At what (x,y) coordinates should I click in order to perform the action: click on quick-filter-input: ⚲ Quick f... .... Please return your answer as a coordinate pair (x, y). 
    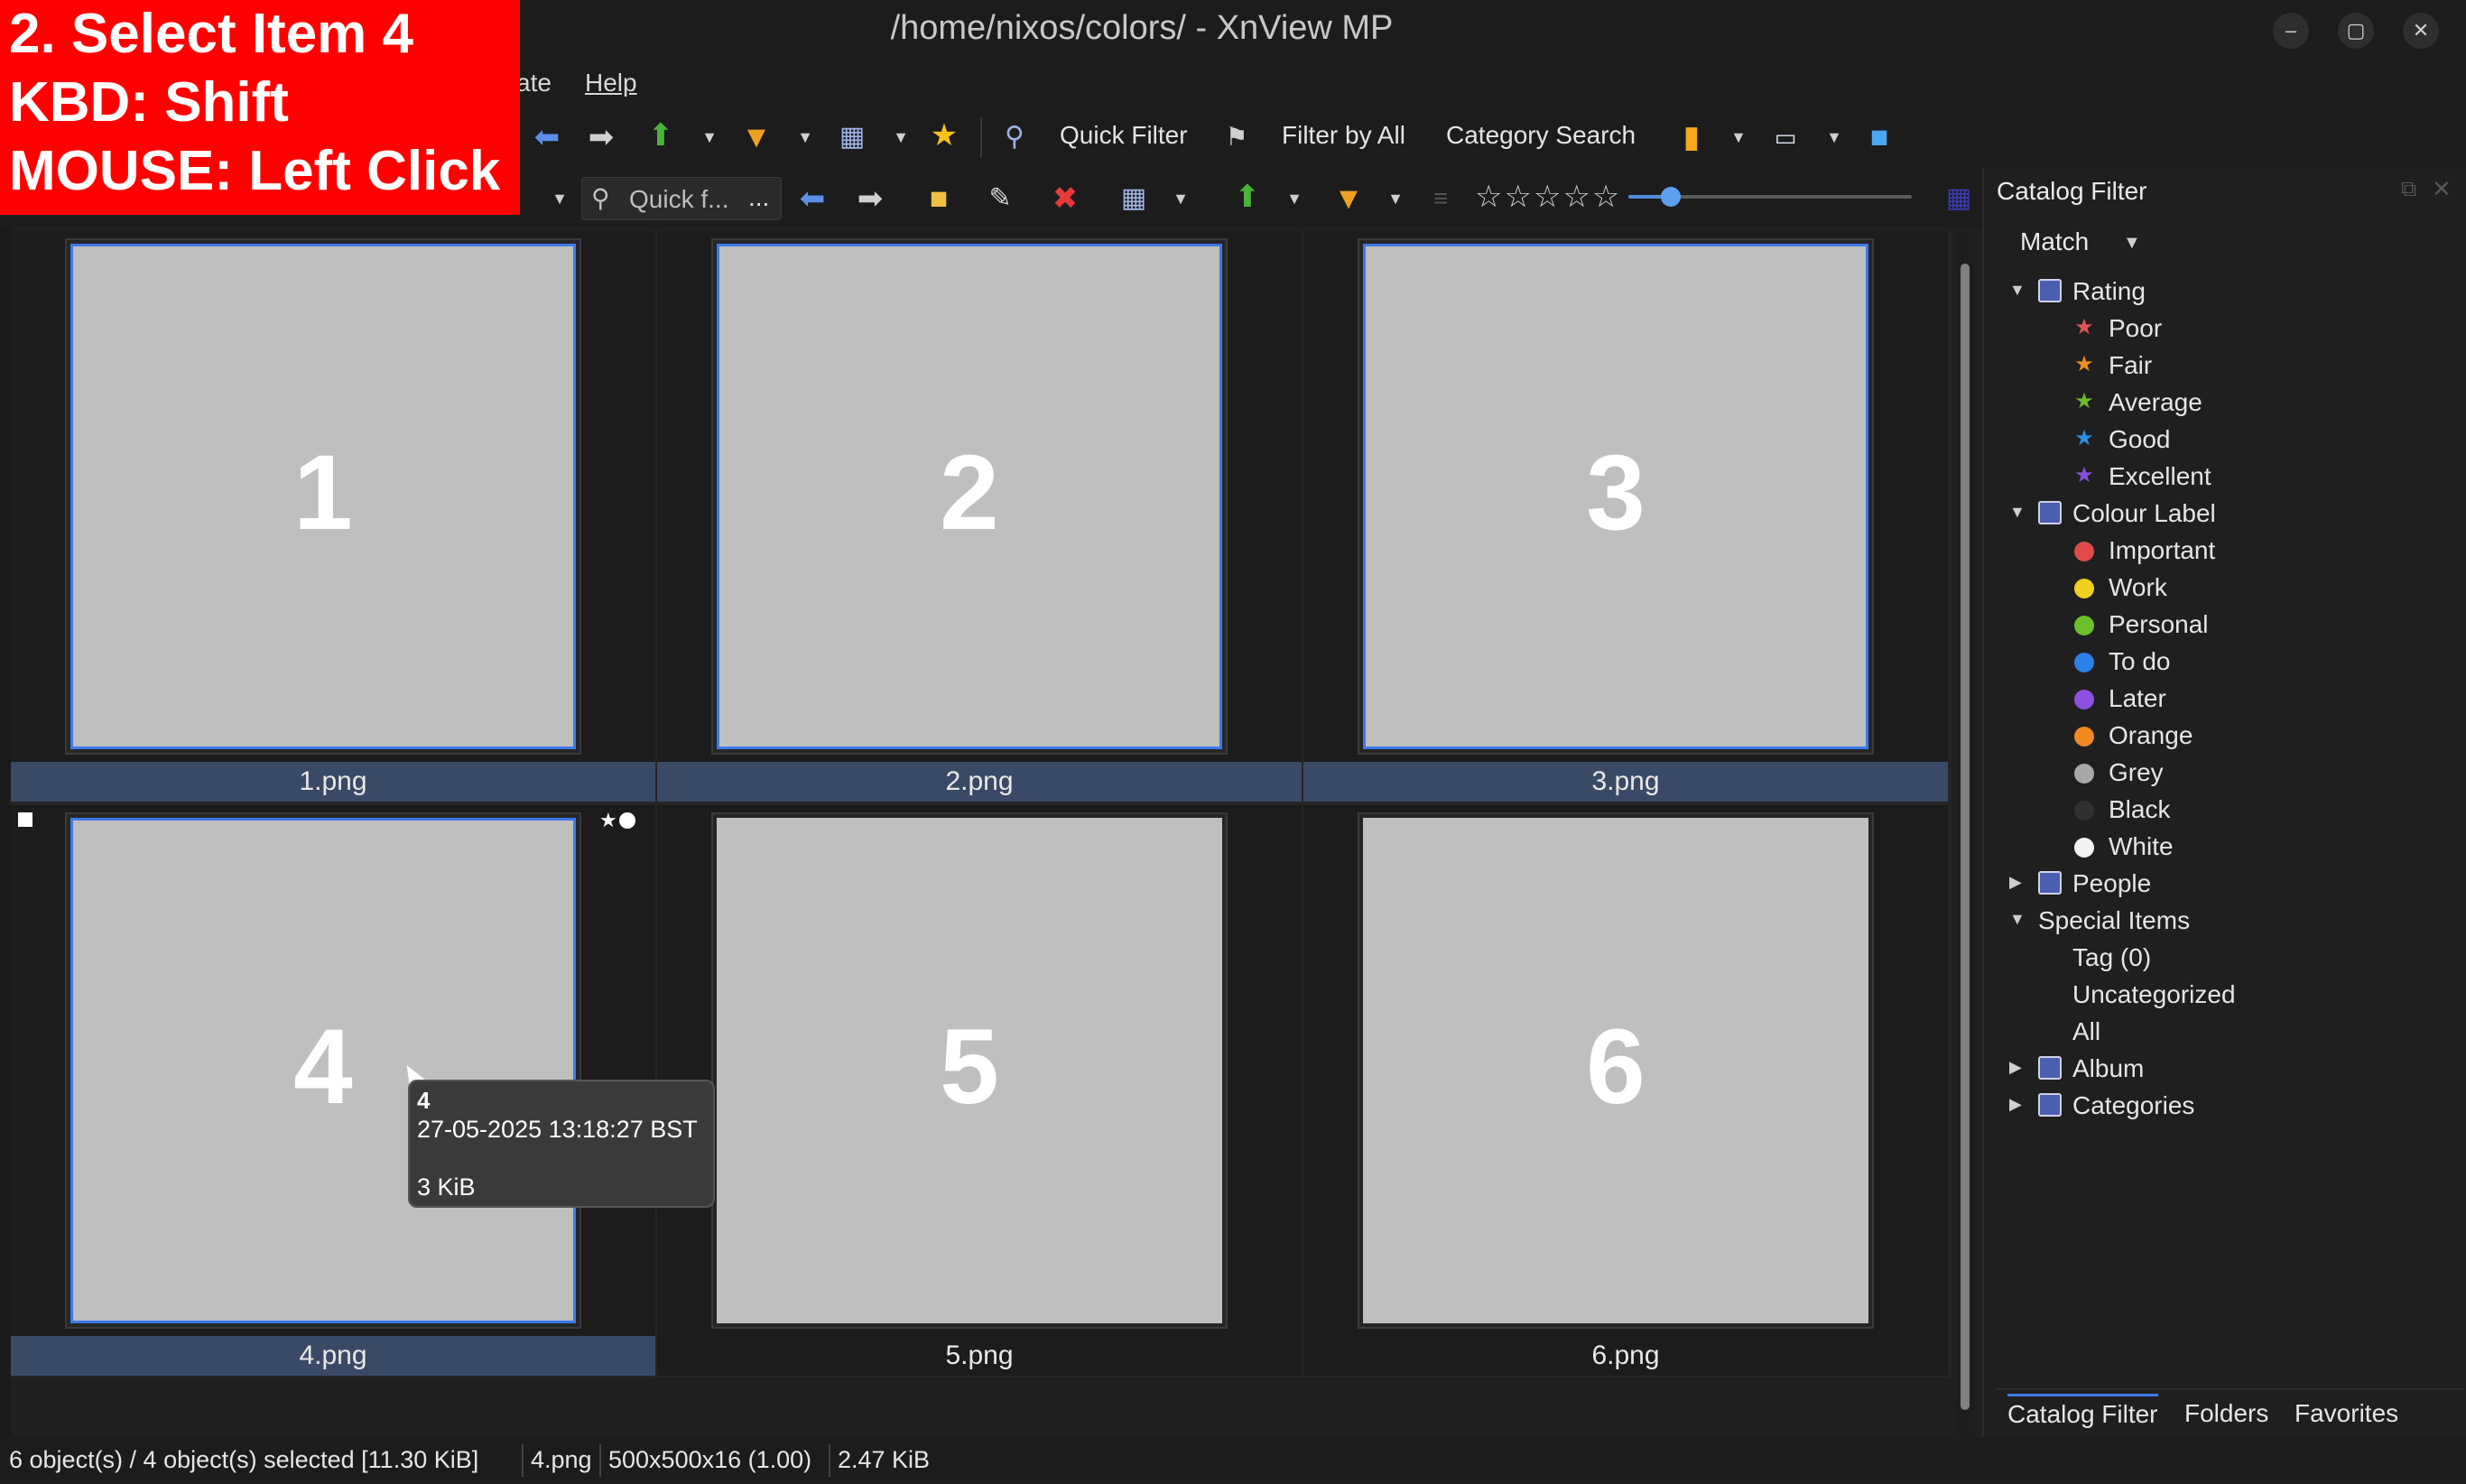
    Looking at the image, I should click on (681, 198).